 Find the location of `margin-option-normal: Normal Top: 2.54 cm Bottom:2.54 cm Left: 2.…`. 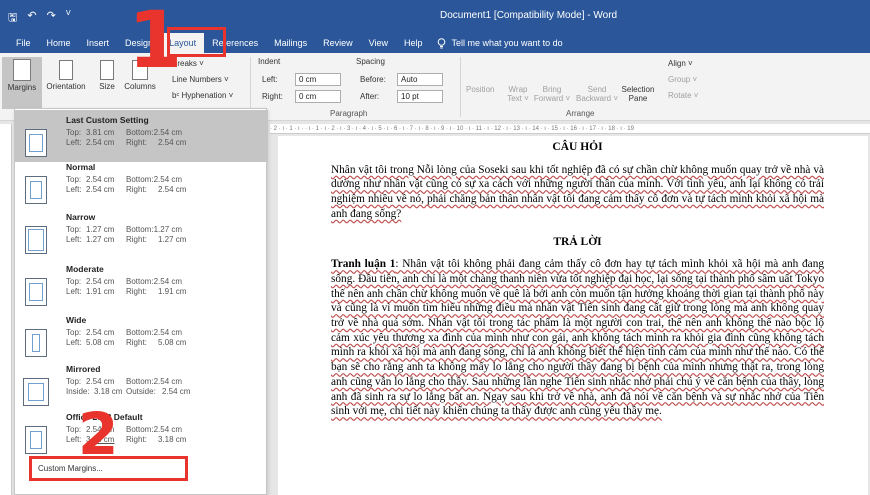

margin-option-normal: Normal Top: 2.54 cm Bottom:2.54 cm Left: 2.… is located at coordinates (141, 183).